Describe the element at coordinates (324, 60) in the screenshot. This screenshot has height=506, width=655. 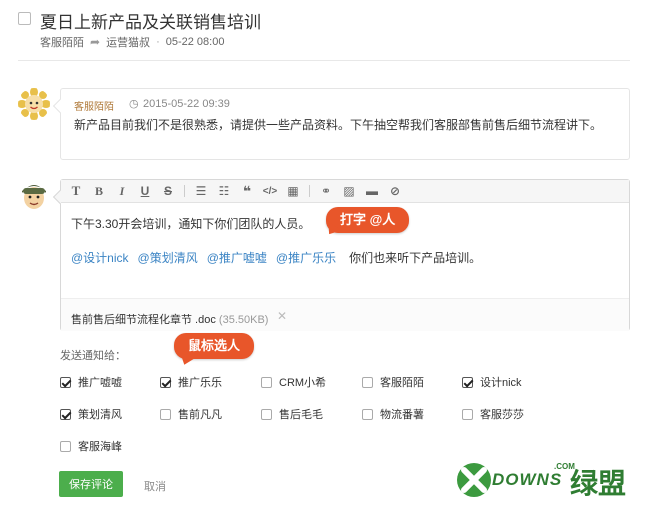
I see `header-divider` at that location.